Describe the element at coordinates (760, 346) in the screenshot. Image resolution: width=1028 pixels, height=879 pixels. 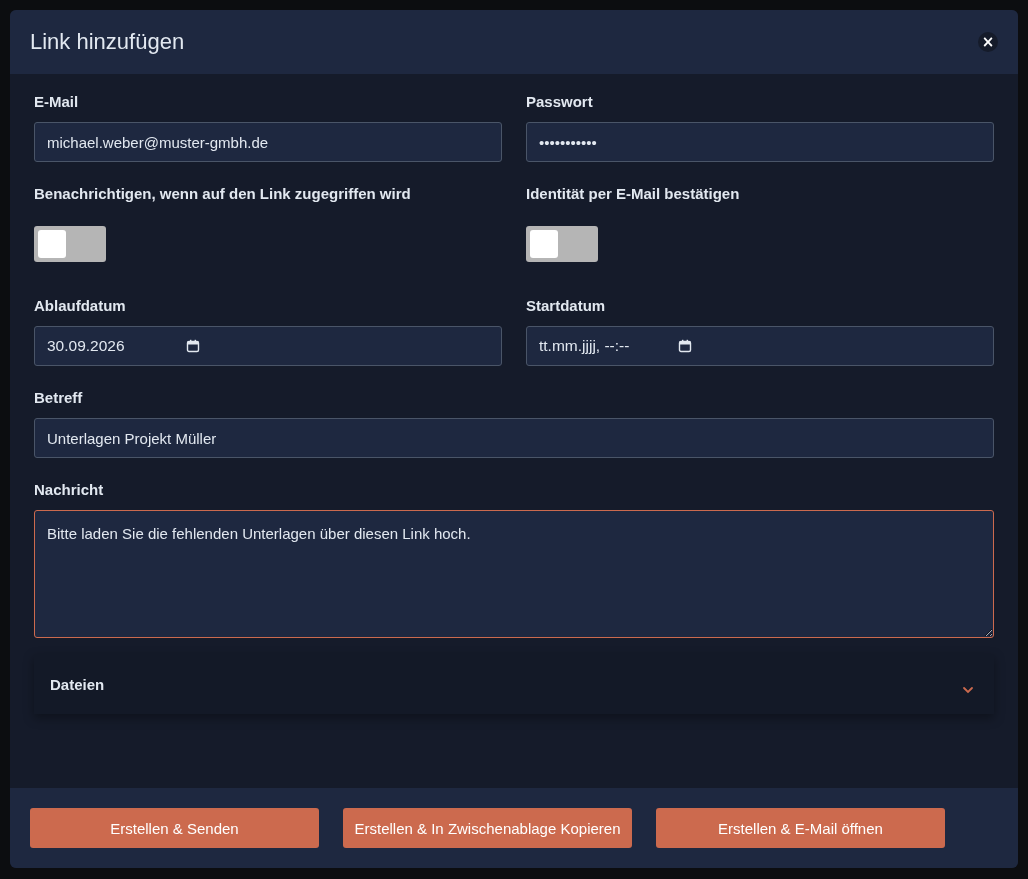
I see `date-field: tt.mm.jjjj, --:--` at that location.